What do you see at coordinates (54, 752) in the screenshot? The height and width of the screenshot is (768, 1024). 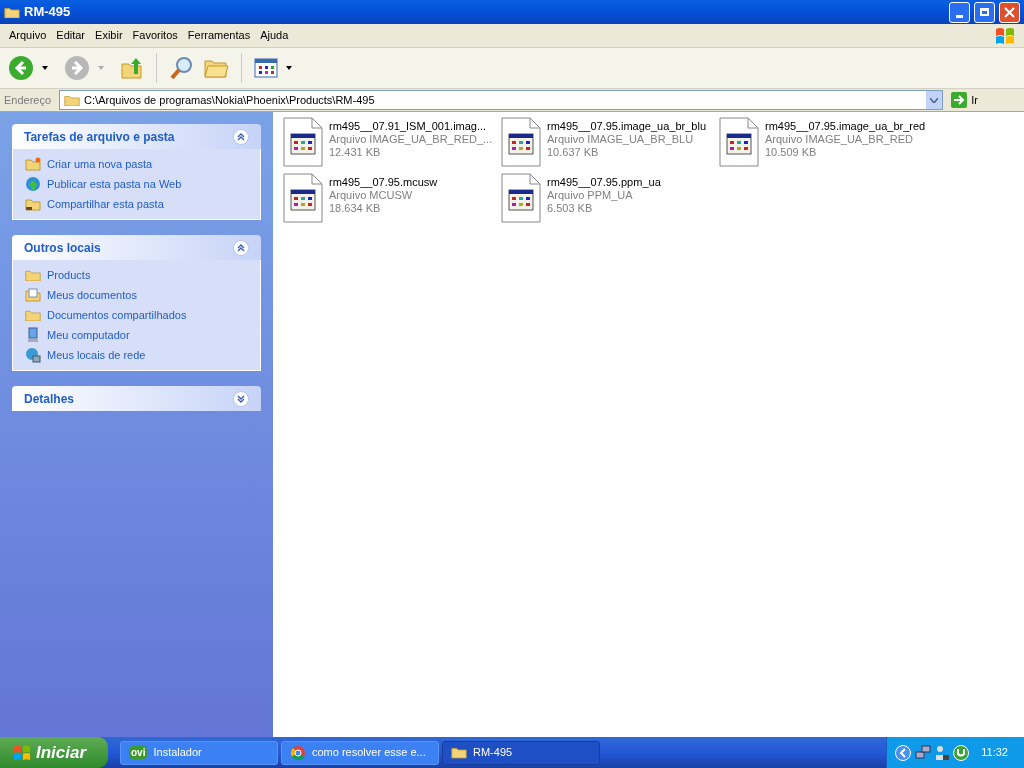 I see `start-button: Iniciar` at bounding box center [54, 752].